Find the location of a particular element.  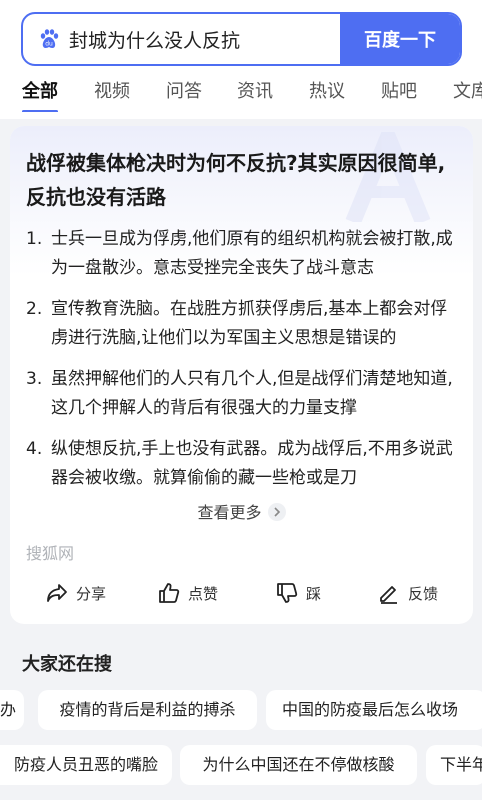

svg-text: du is located at coordinates (49, 44).